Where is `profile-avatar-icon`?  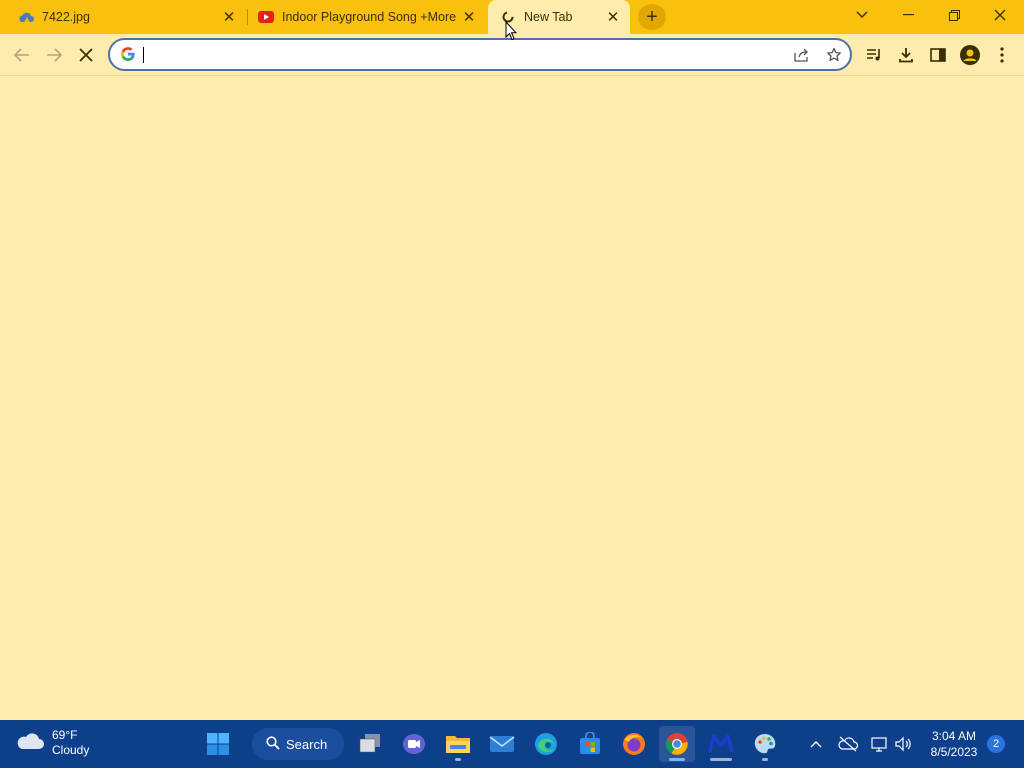
profile-avatar-icon is located at coordinates (970, 55).